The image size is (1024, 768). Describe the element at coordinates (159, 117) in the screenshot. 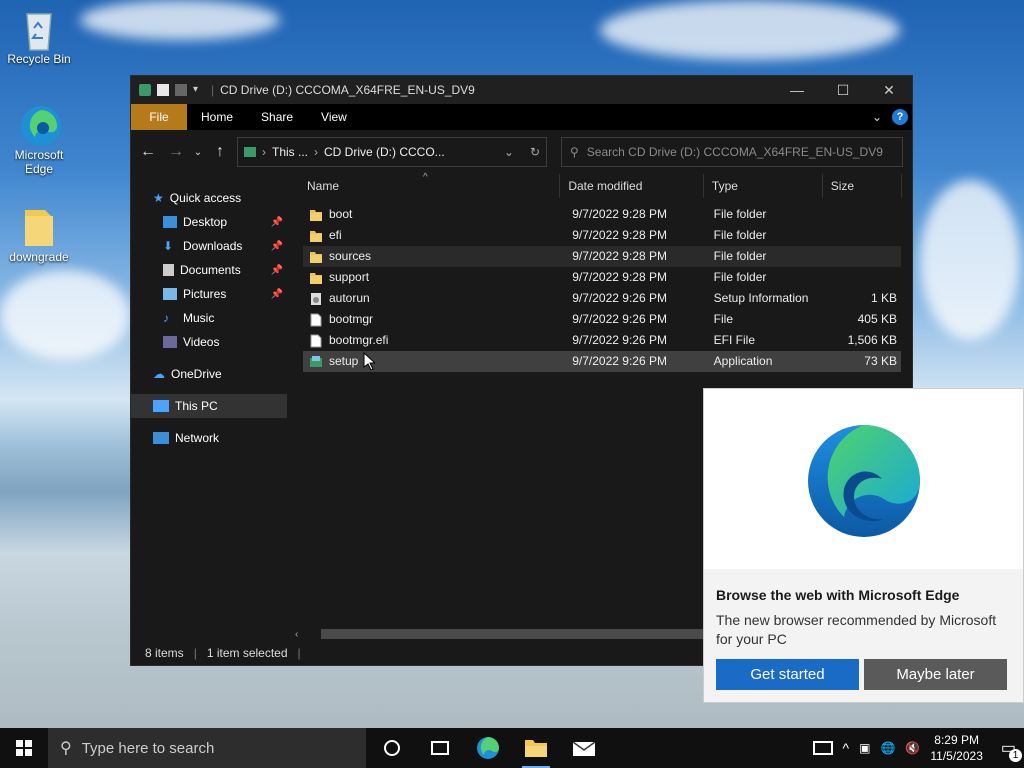

I see `tab-file: File` at that location.